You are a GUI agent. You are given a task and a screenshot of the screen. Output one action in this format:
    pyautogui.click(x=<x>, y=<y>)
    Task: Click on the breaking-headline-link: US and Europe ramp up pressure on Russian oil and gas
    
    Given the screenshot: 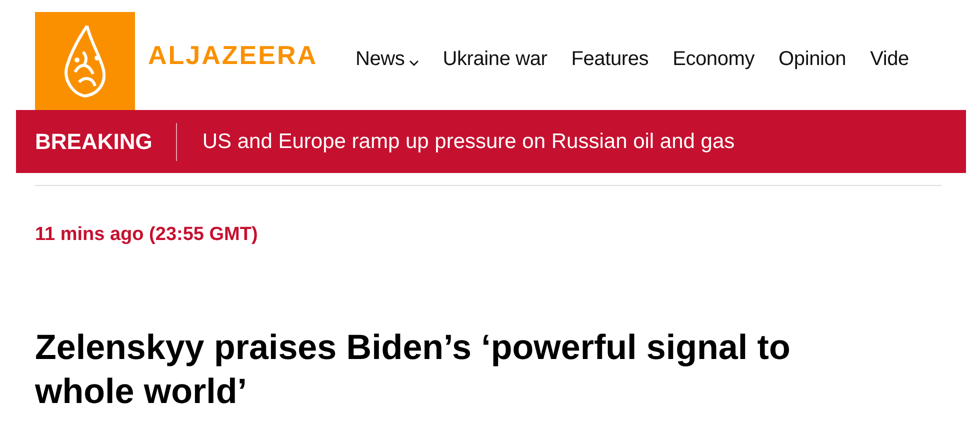 What is the action you would take?
    pyautogui.click(x=468, y=142)
    